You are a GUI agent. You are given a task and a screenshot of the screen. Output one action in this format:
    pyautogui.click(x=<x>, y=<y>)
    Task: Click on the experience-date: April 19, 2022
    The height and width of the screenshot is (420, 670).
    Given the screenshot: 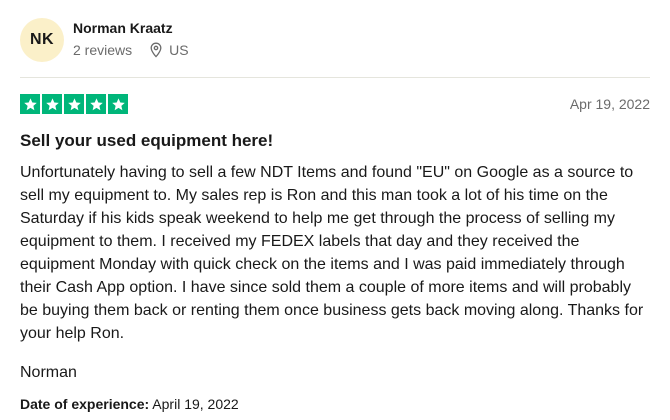 What is the action you would take?
    pyautogui.click(x=195, y=404)
    